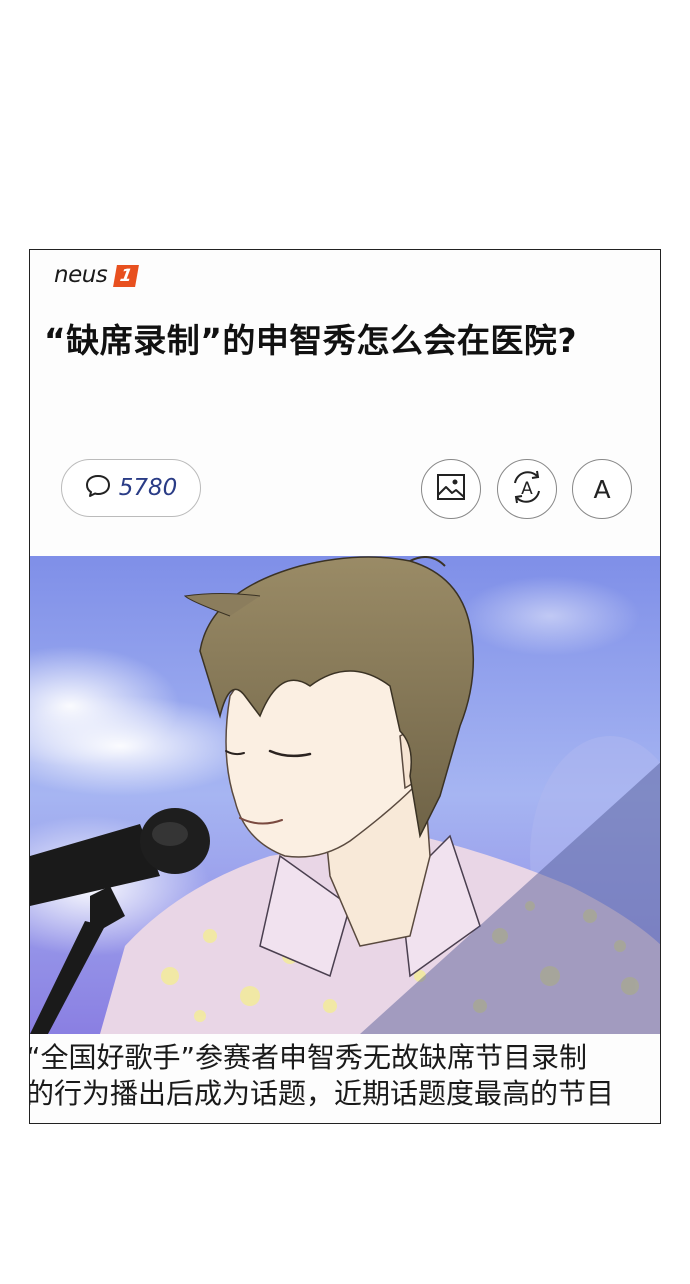  I want to click on article-headline: “缺席录制”的申智秀怎么会在医院?, so click(311, 340).